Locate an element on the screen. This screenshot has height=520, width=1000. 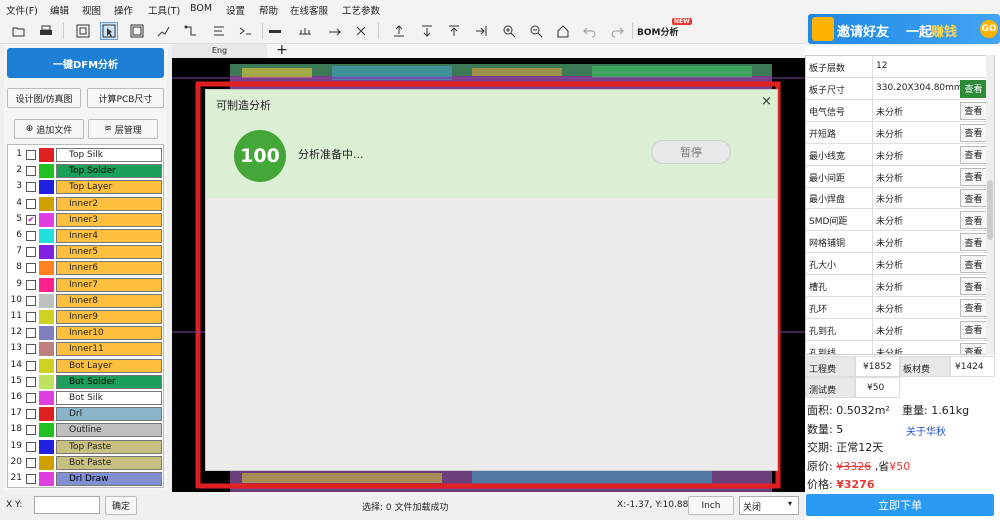
layer-row: 3 Top Layer is located at coordinates (86, 187).